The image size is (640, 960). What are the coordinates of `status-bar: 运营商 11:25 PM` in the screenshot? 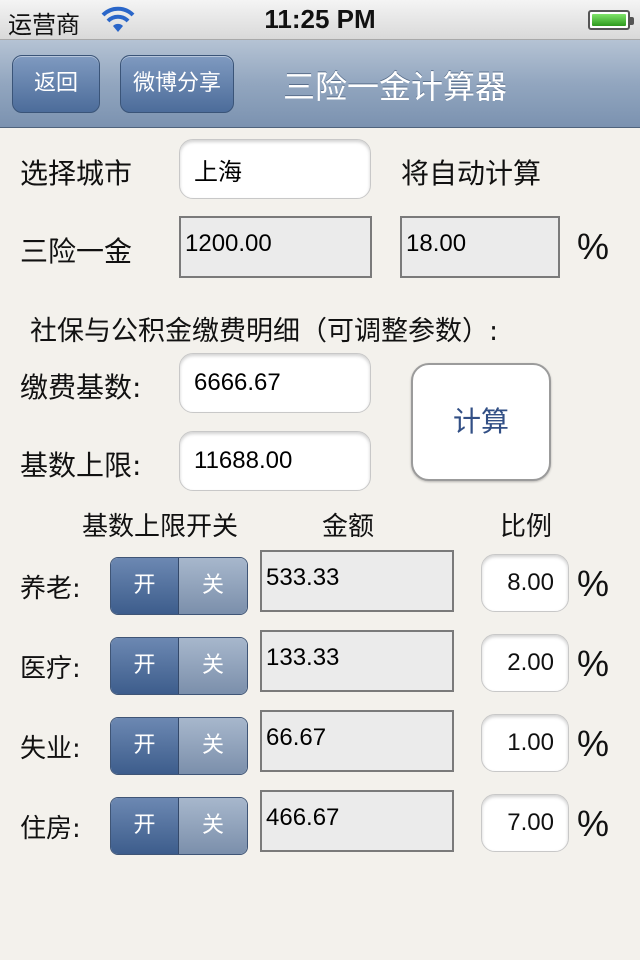 It's located at (320, 20).